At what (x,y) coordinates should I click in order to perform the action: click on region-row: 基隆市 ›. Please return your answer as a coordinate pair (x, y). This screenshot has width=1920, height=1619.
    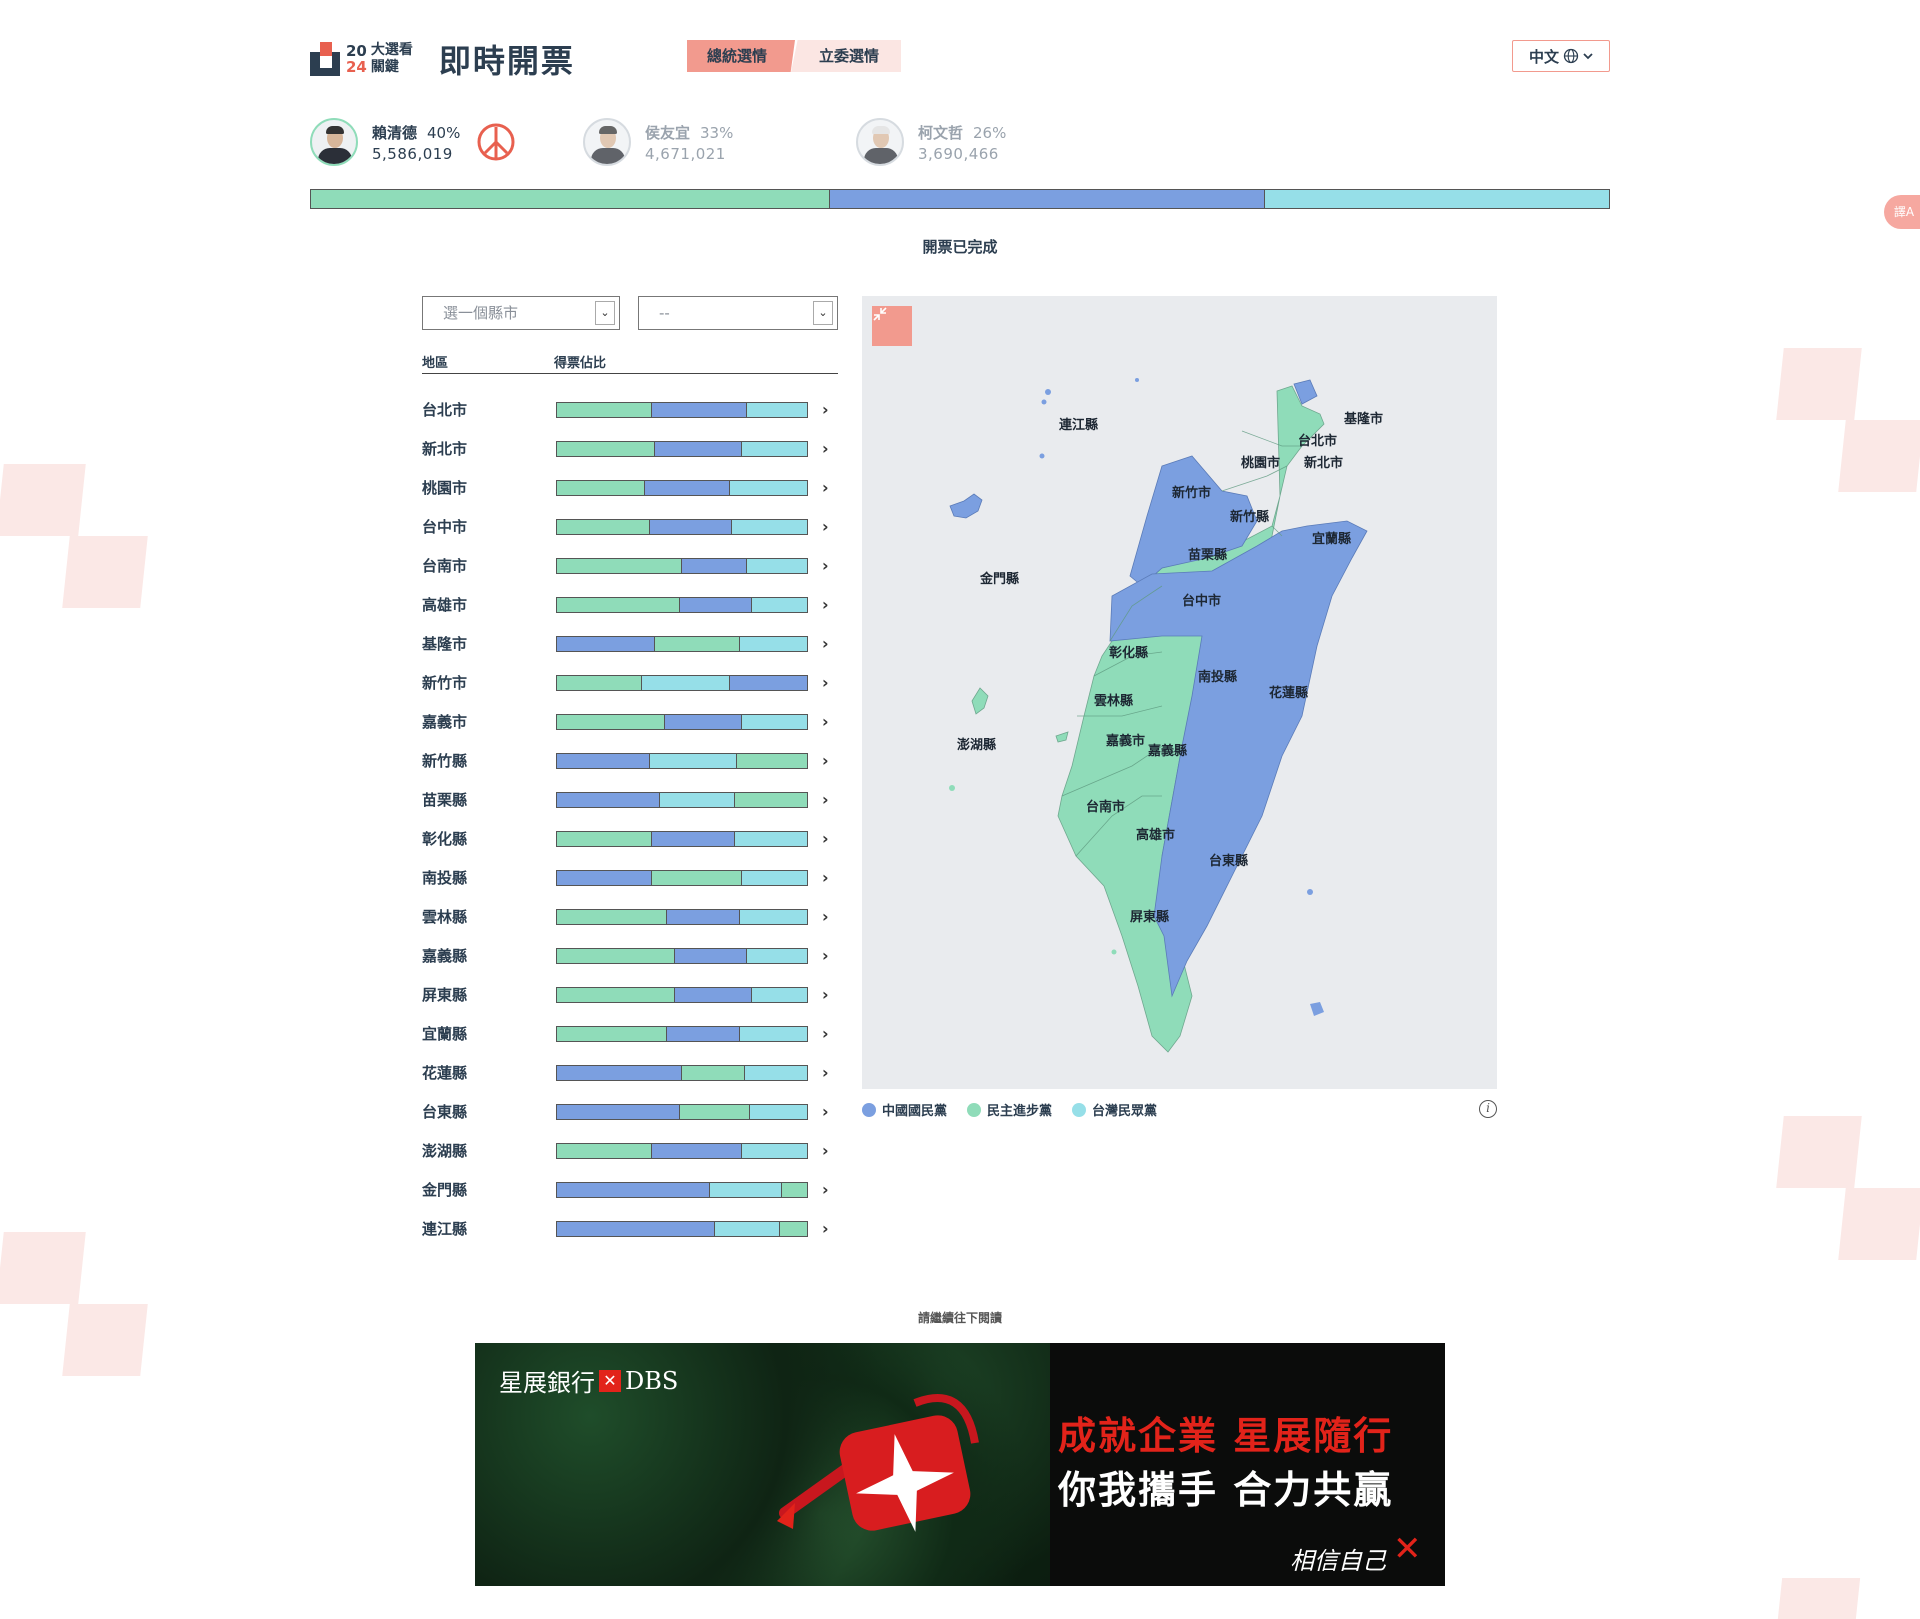
    Looking at the image, I should click on (632, 643).